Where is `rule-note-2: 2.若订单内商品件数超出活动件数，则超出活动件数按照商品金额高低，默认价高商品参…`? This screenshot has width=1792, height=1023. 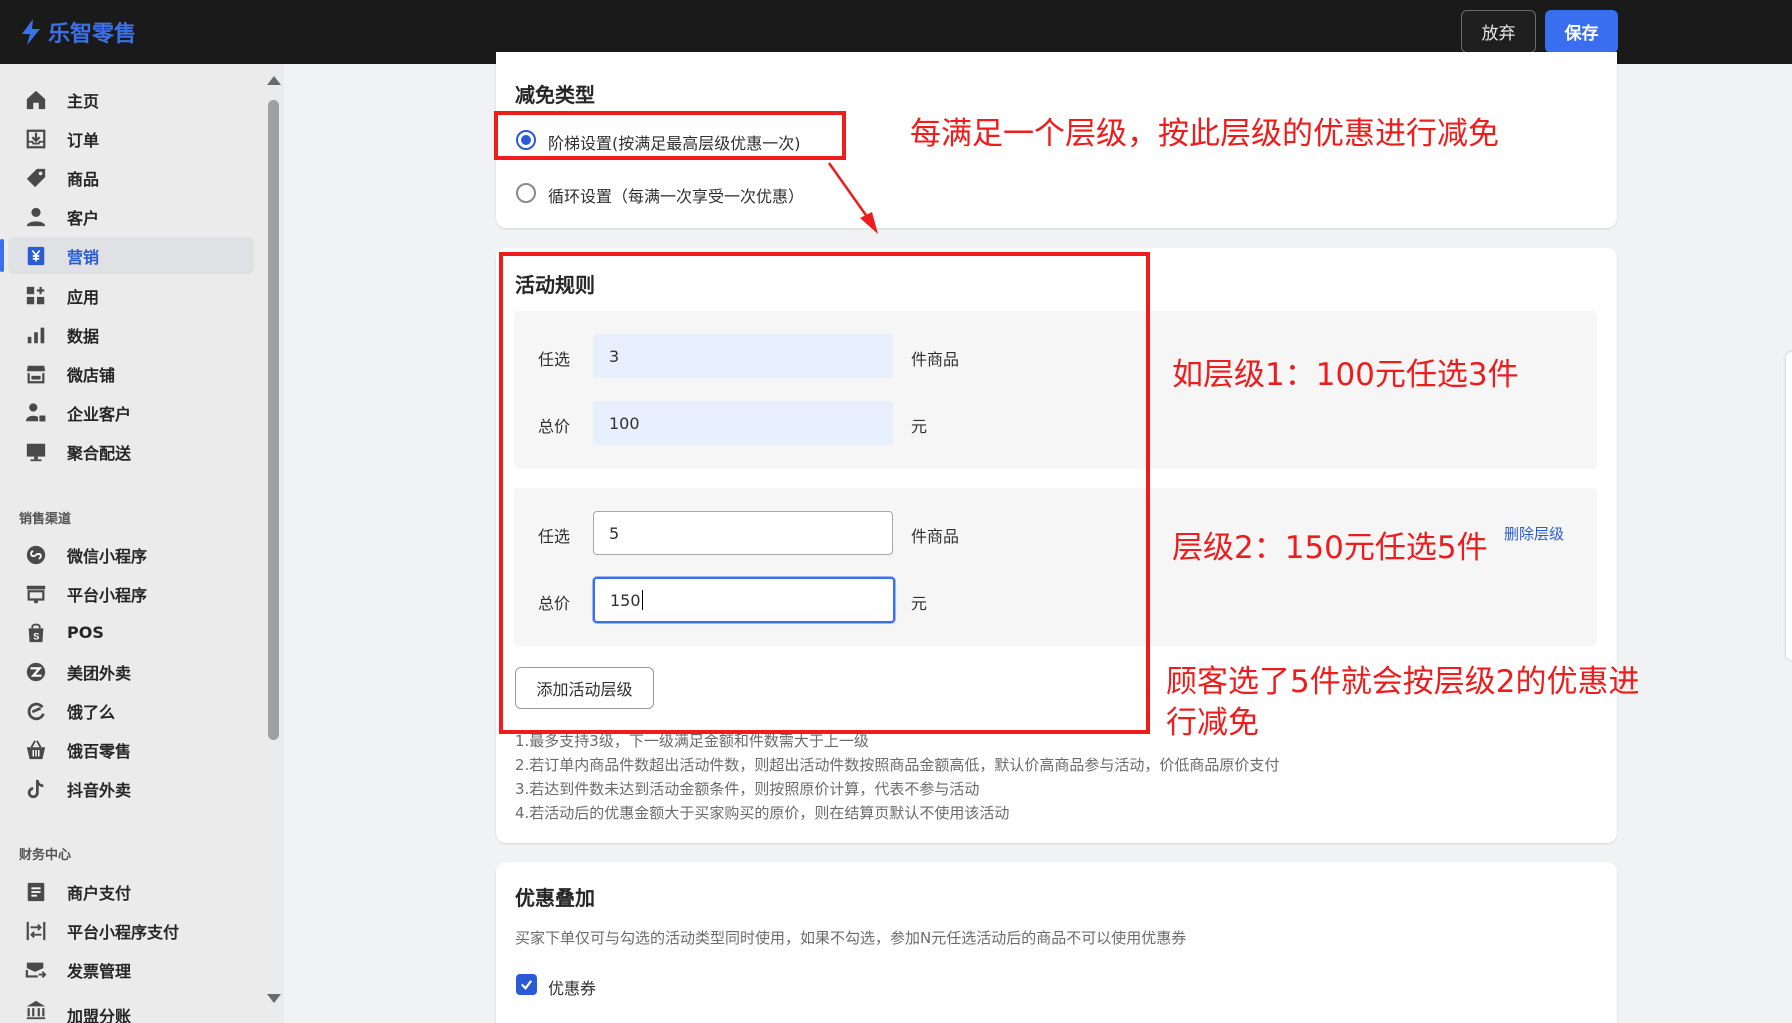 rule-note-2: 2.若订单内商品件数超出活动件数，则超出活动件数按照商品金额高低，默认价高商品参… is located at coordinates (897, 765).